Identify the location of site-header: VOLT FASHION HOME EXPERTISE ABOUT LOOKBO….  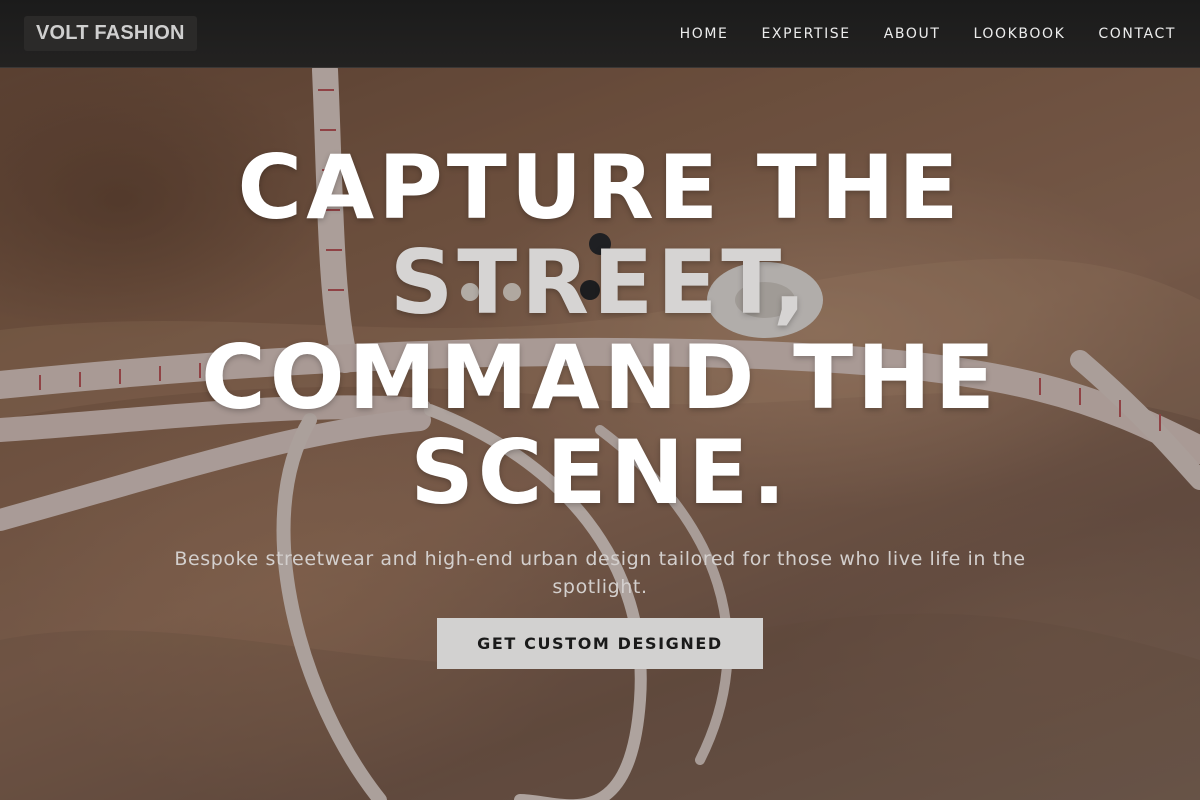
(600, 34).